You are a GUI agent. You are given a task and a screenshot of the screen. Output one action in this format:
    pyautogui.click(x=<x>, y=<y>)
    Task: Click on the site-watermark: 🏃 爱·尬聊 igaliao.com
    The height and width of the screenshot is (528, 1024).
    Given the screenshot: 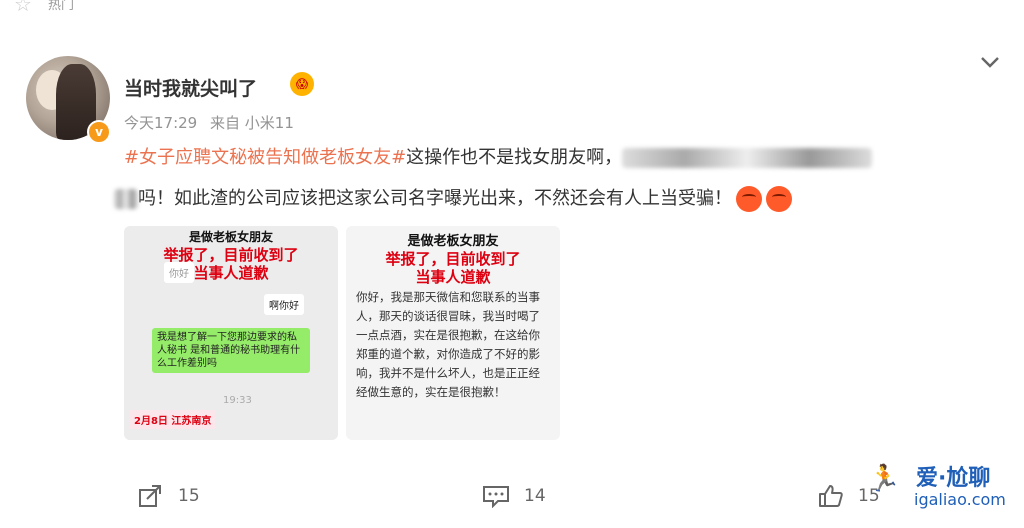 What is the action you would take?
    pyautogui.click(x=946, y=489)
    